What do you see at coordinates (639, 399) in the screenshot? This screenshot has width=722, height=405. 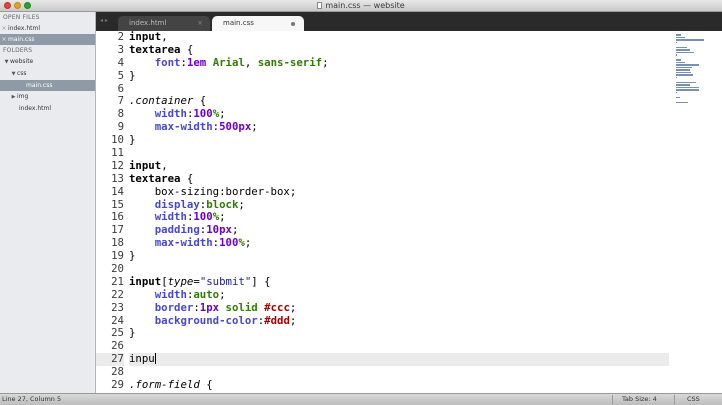 I see `tab-size-selector: Tab Size: 4` at bounding box center [639, 399].